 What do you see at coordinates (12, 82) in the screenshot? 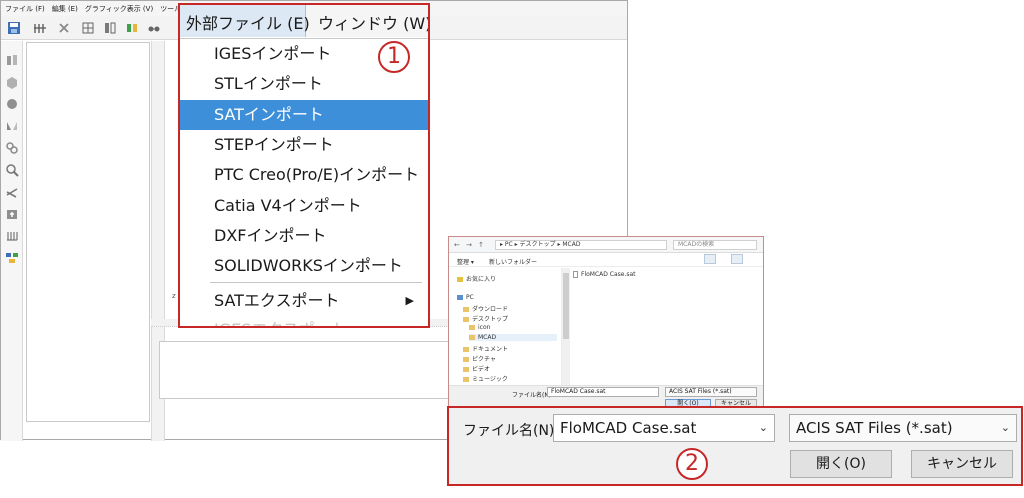
I see `cuboid-icon` at bounding box center [12, 82].